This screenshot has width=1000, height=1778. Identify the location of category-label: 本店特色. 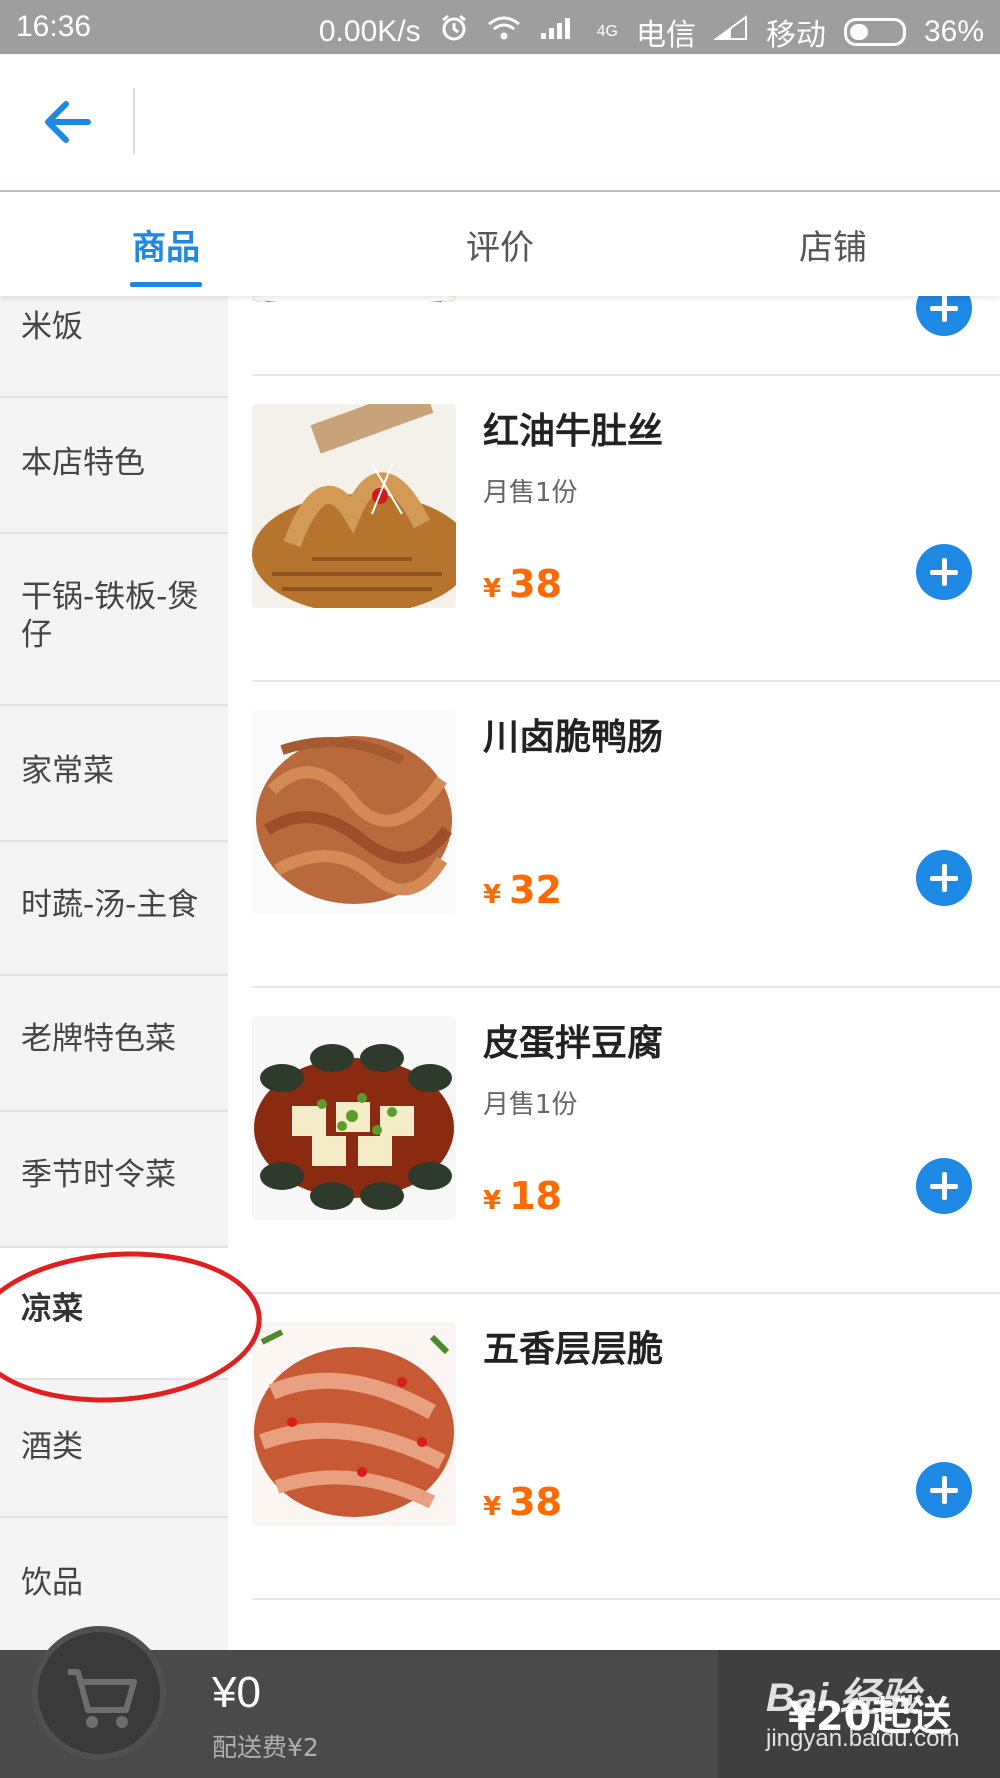
(83, 463).